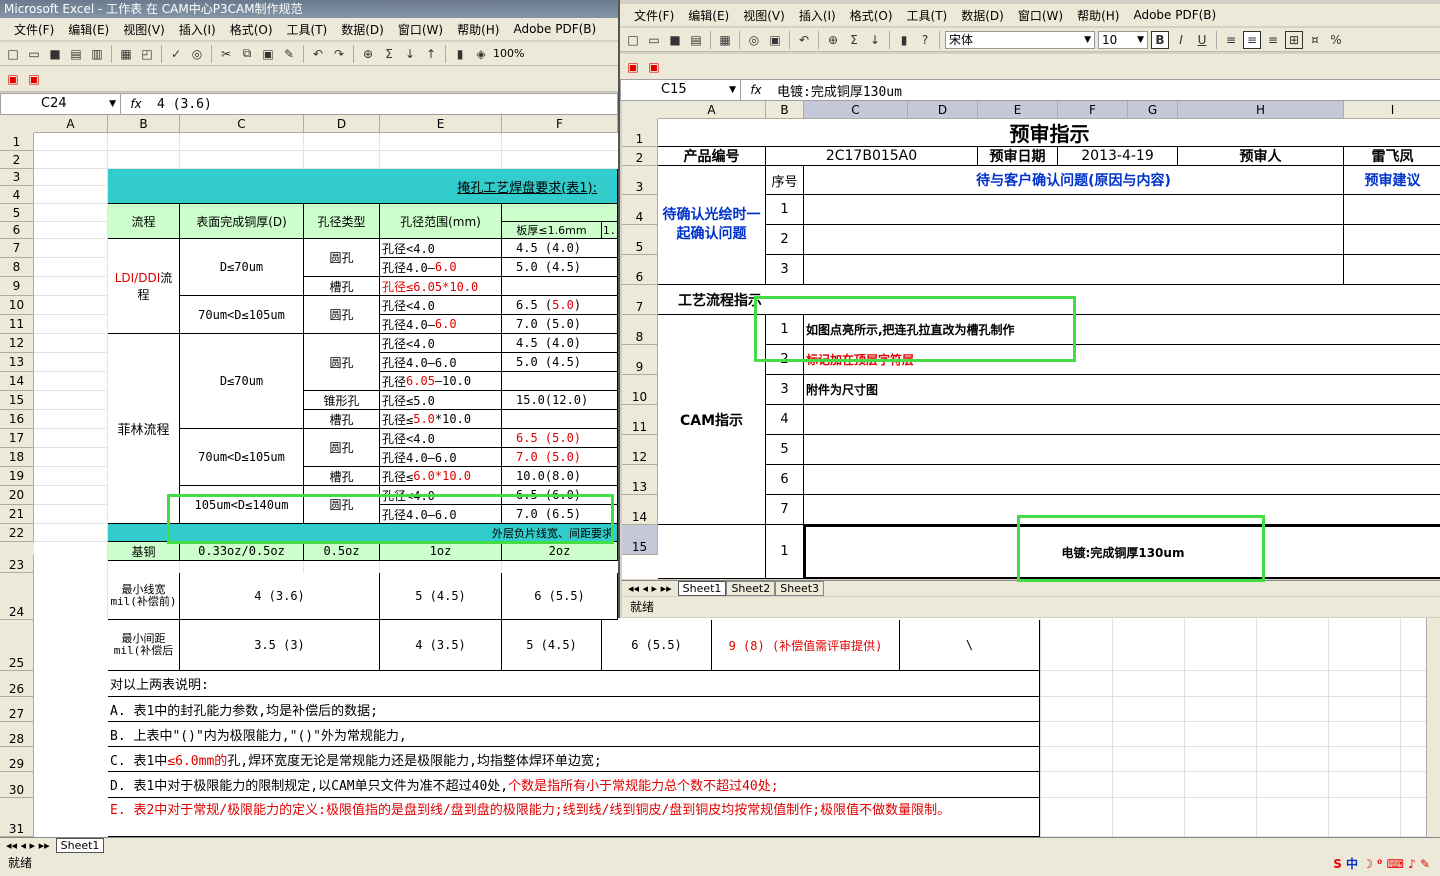  What do you see at coordinates (712, 300) in the screenshot?
I see `table-cell: 工艺流程指示` at bounding box center [712, 300].